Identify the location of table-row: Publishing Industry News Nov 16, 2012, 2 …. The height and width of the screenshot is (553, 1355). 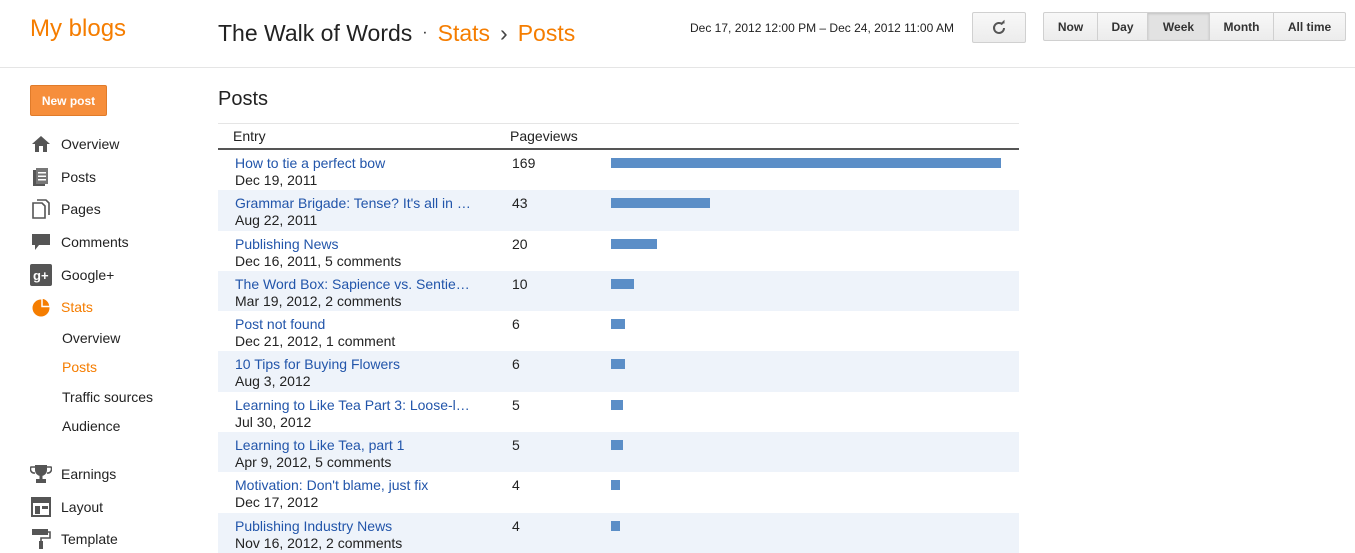
(618, 532).